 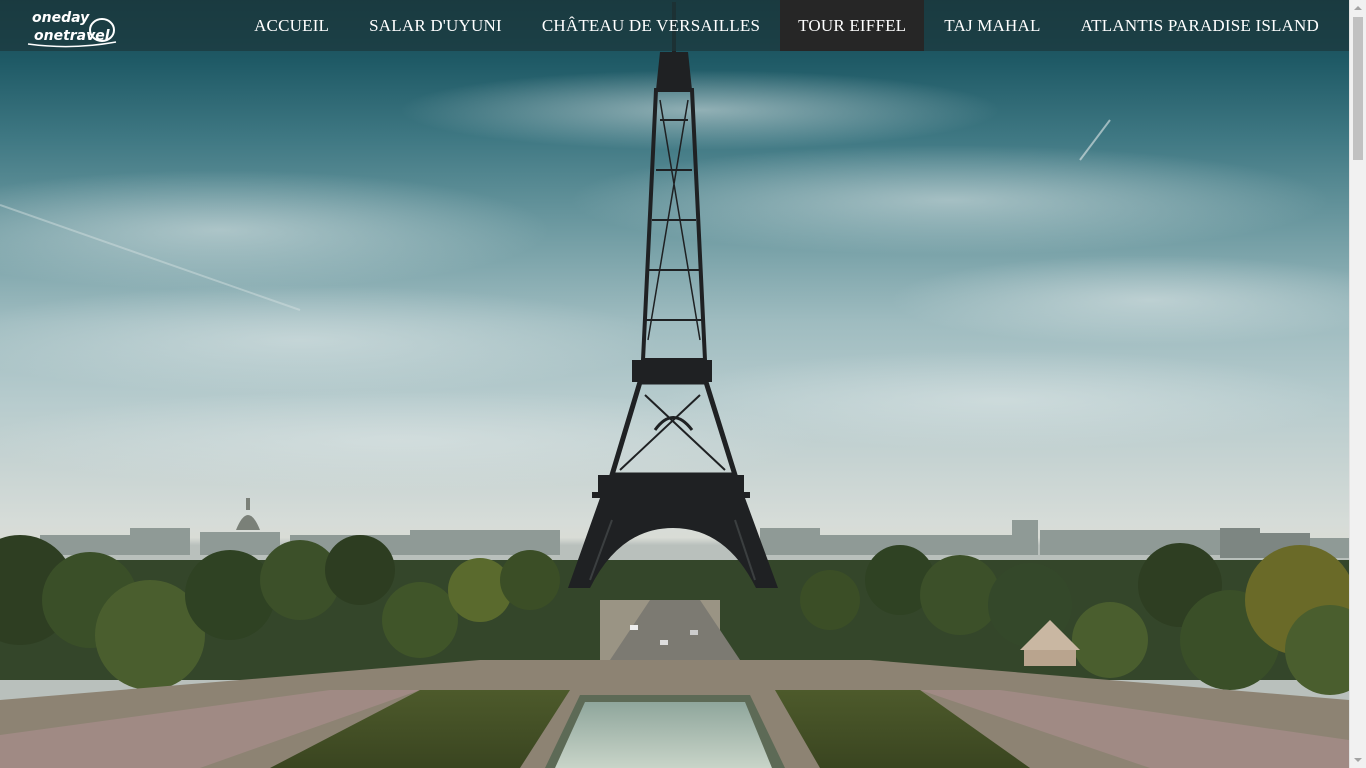 What do you see at coordinates (435, 25) in the screenshot?
I see `nav-item-salar-duyuni: SALAR D'UYUNI` at bounding box center [435, 25].